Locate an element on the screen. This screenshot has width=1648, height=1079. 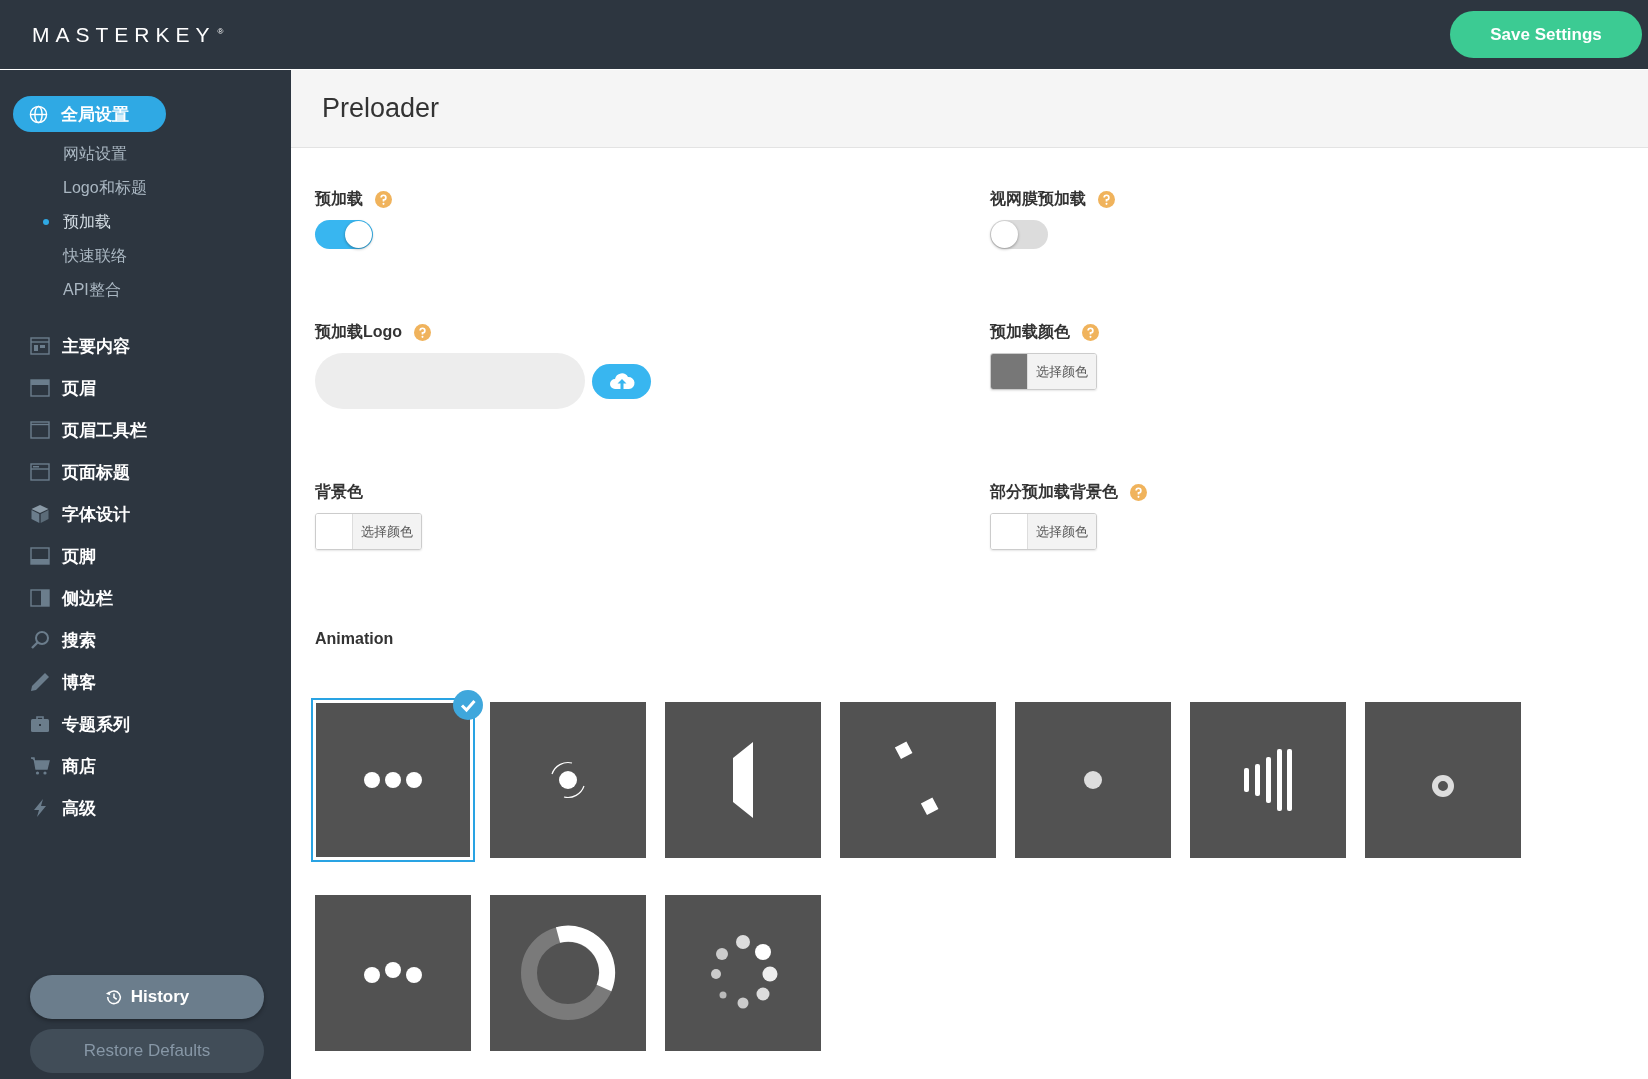
field-label: 预加载 is located at coordinates (339, 199).